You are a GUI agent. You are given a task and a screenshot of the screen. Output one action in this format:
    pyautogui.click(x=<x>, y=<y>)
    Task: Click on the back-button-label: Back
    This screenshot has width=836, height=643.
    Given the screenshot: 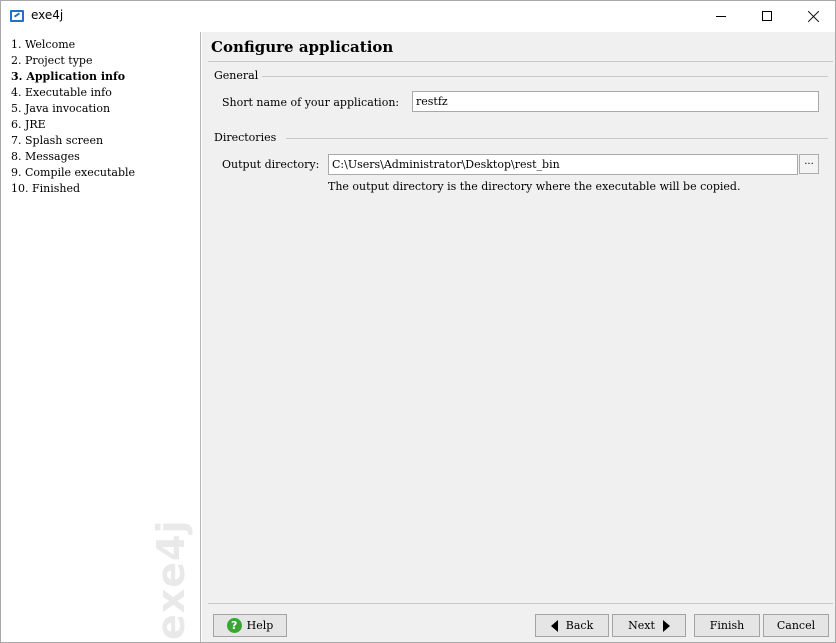 What is the action you would take?
    pyautogui.click(x=579, y=625)
    